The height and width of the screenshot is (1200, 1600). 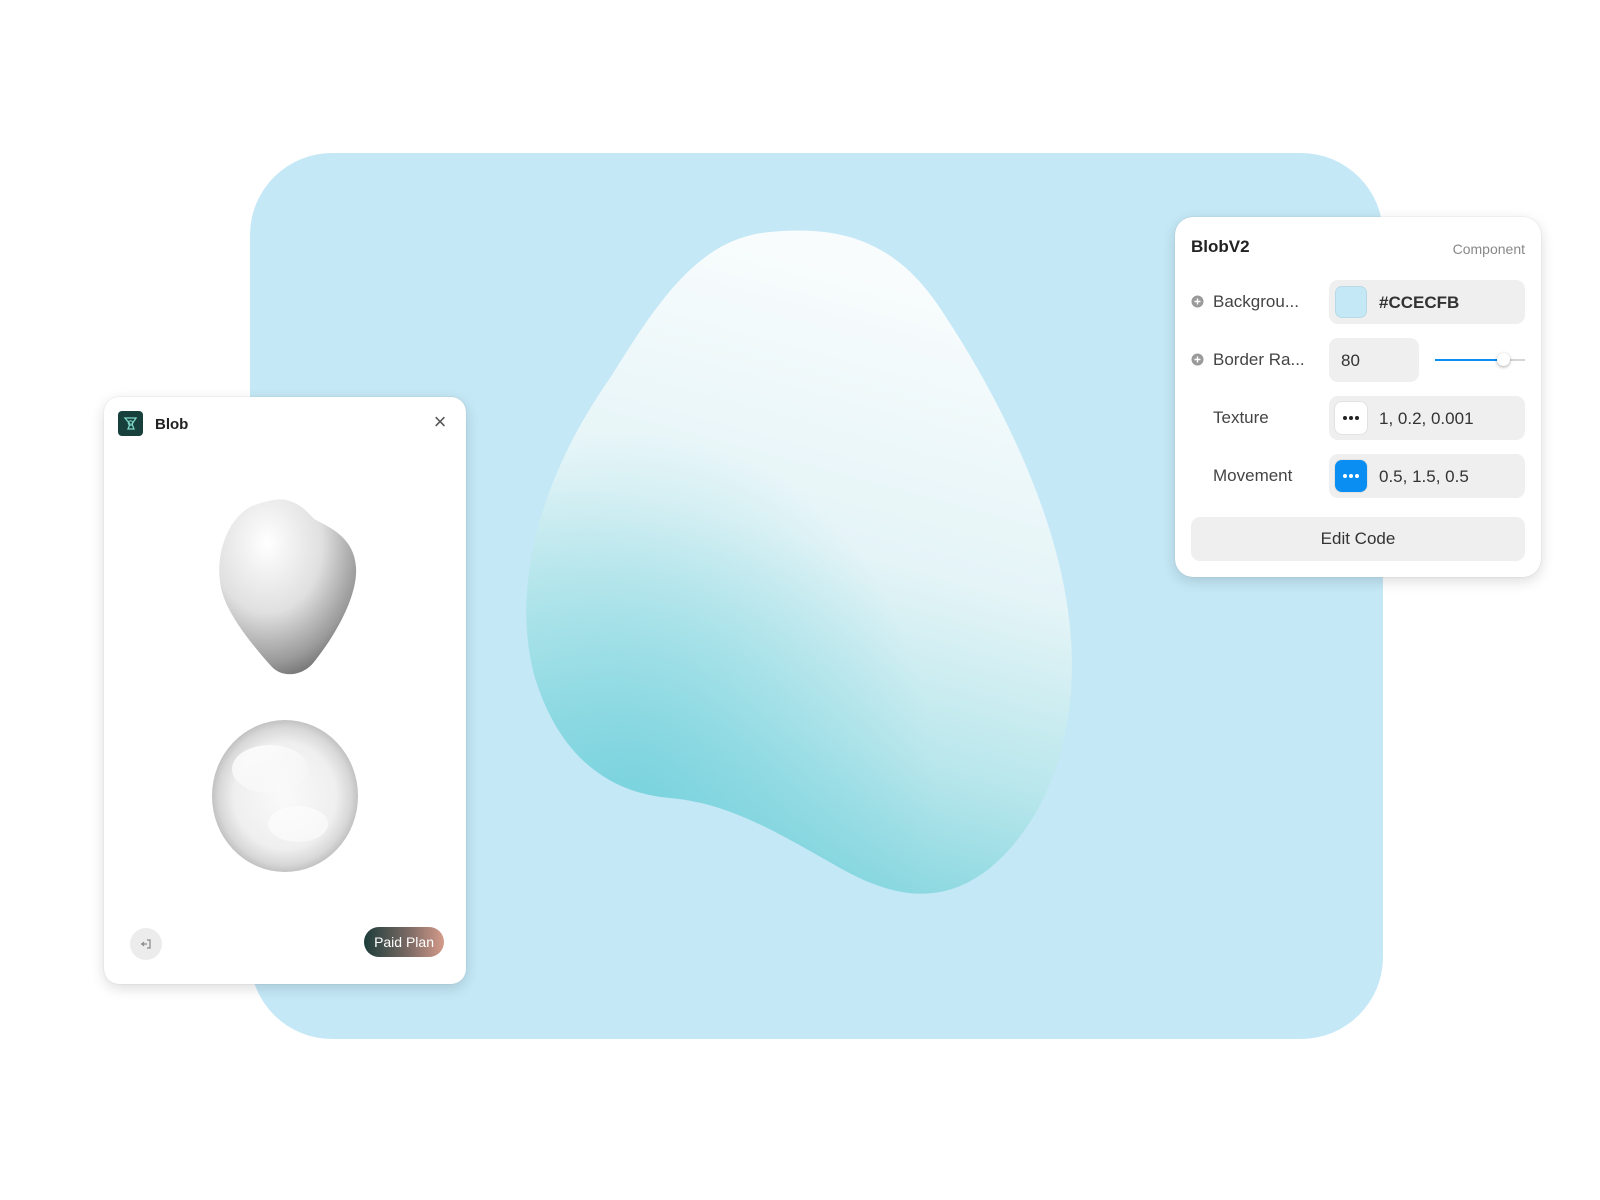 I want to click on movement-field: 0.5, 1.5, 0.5, so click(x=1427, y=476).